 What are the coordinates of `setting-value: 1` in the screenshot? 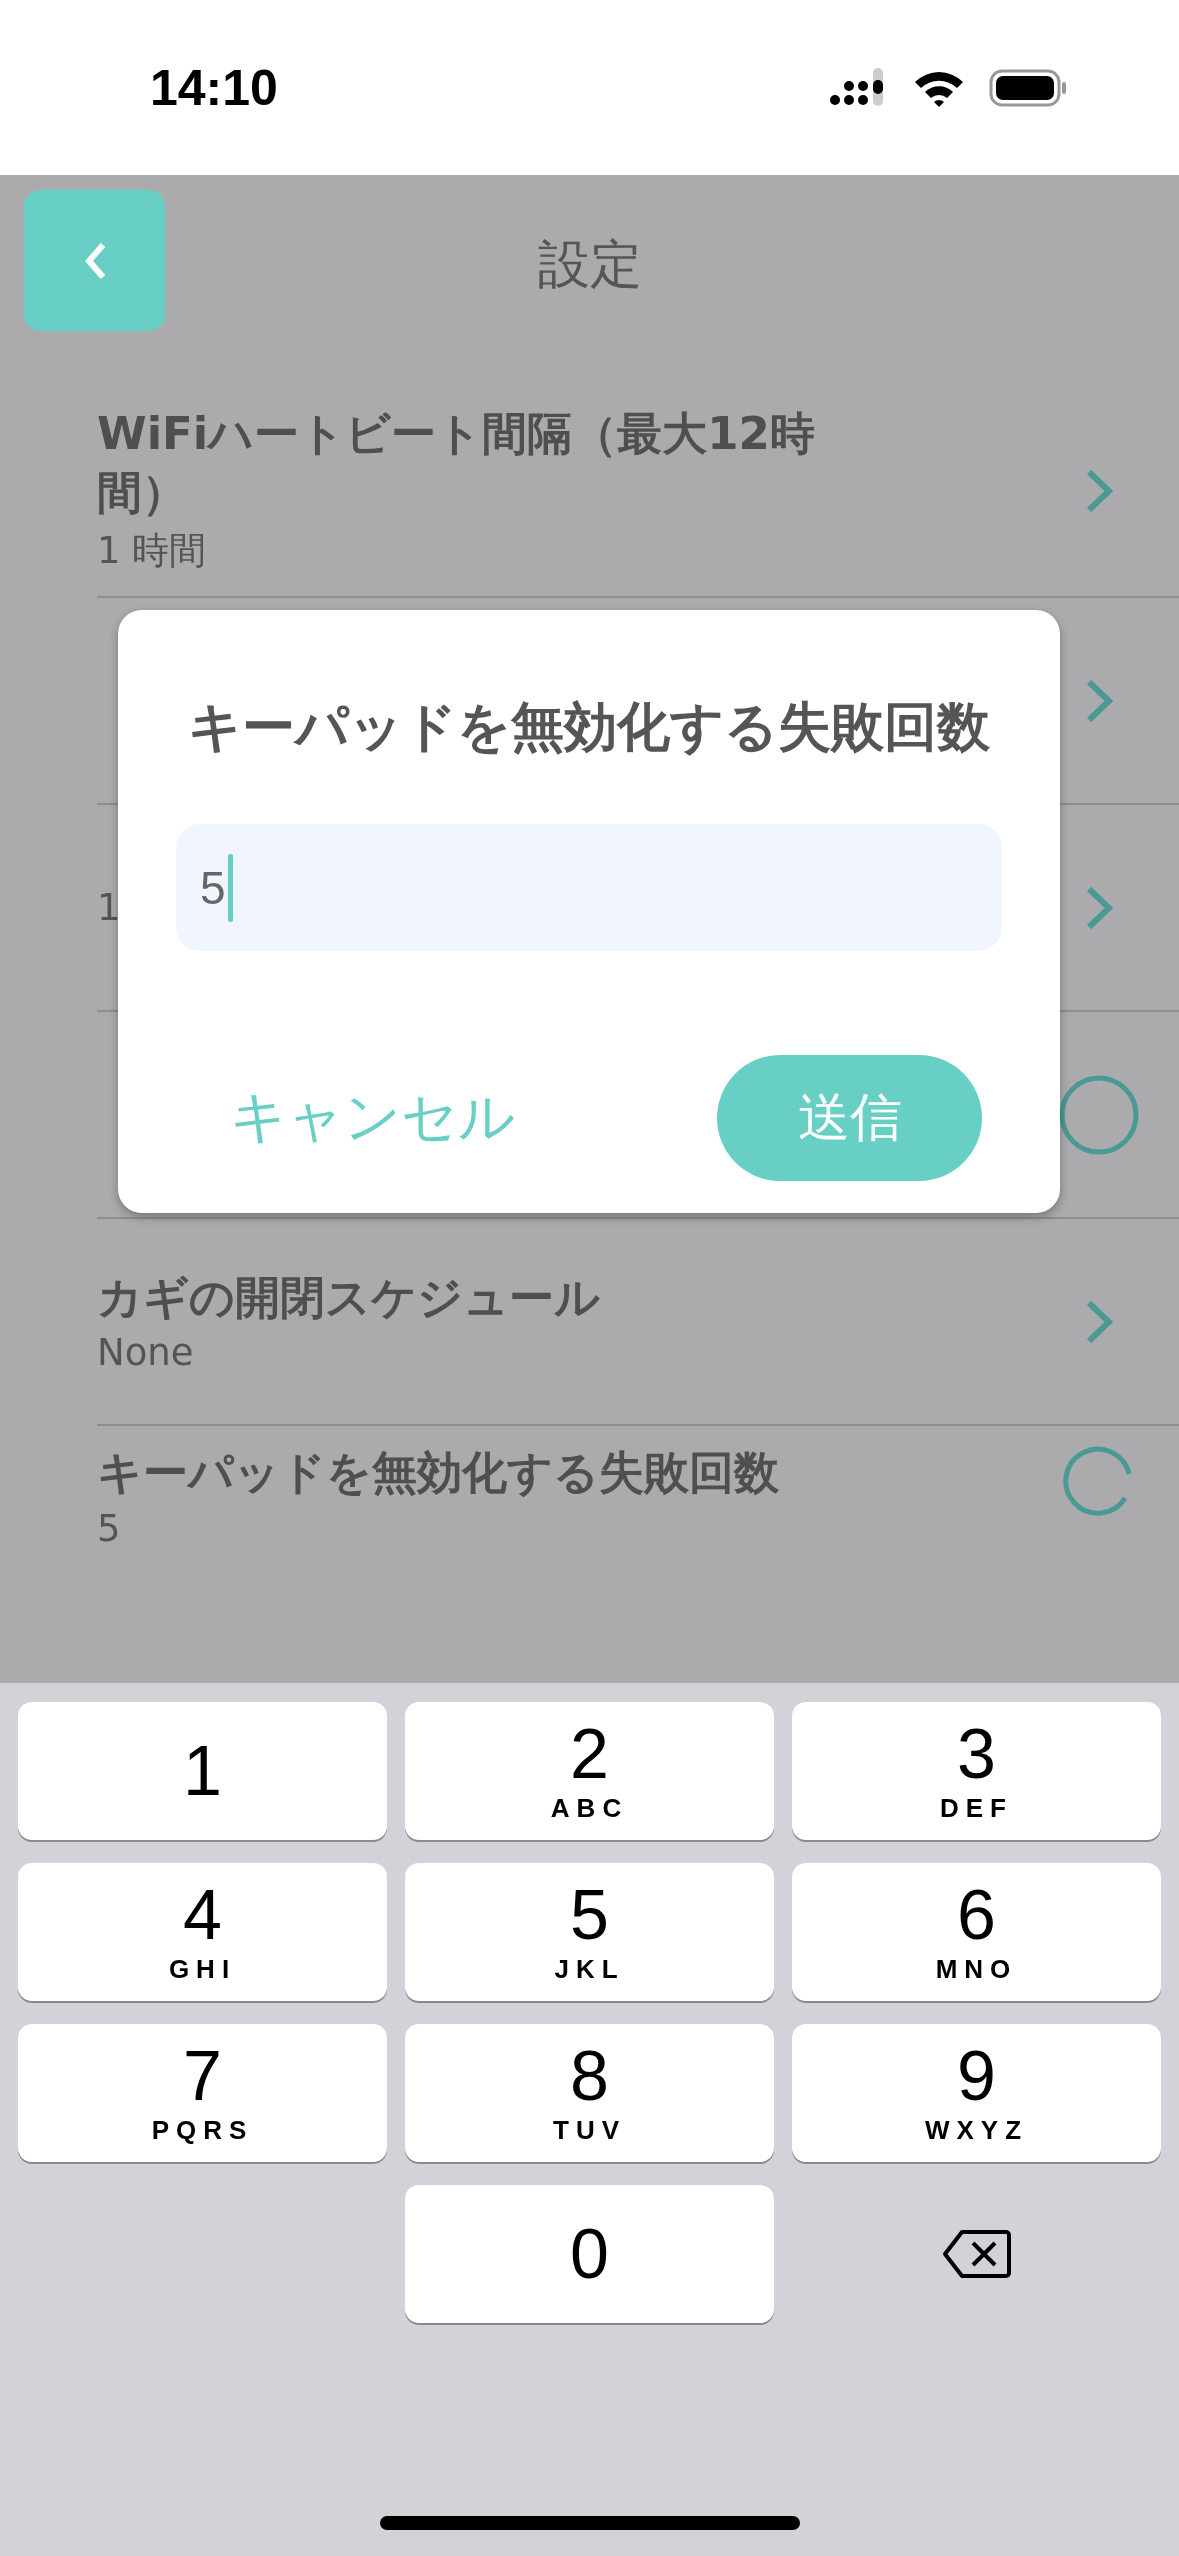 It's located at (109, 907).